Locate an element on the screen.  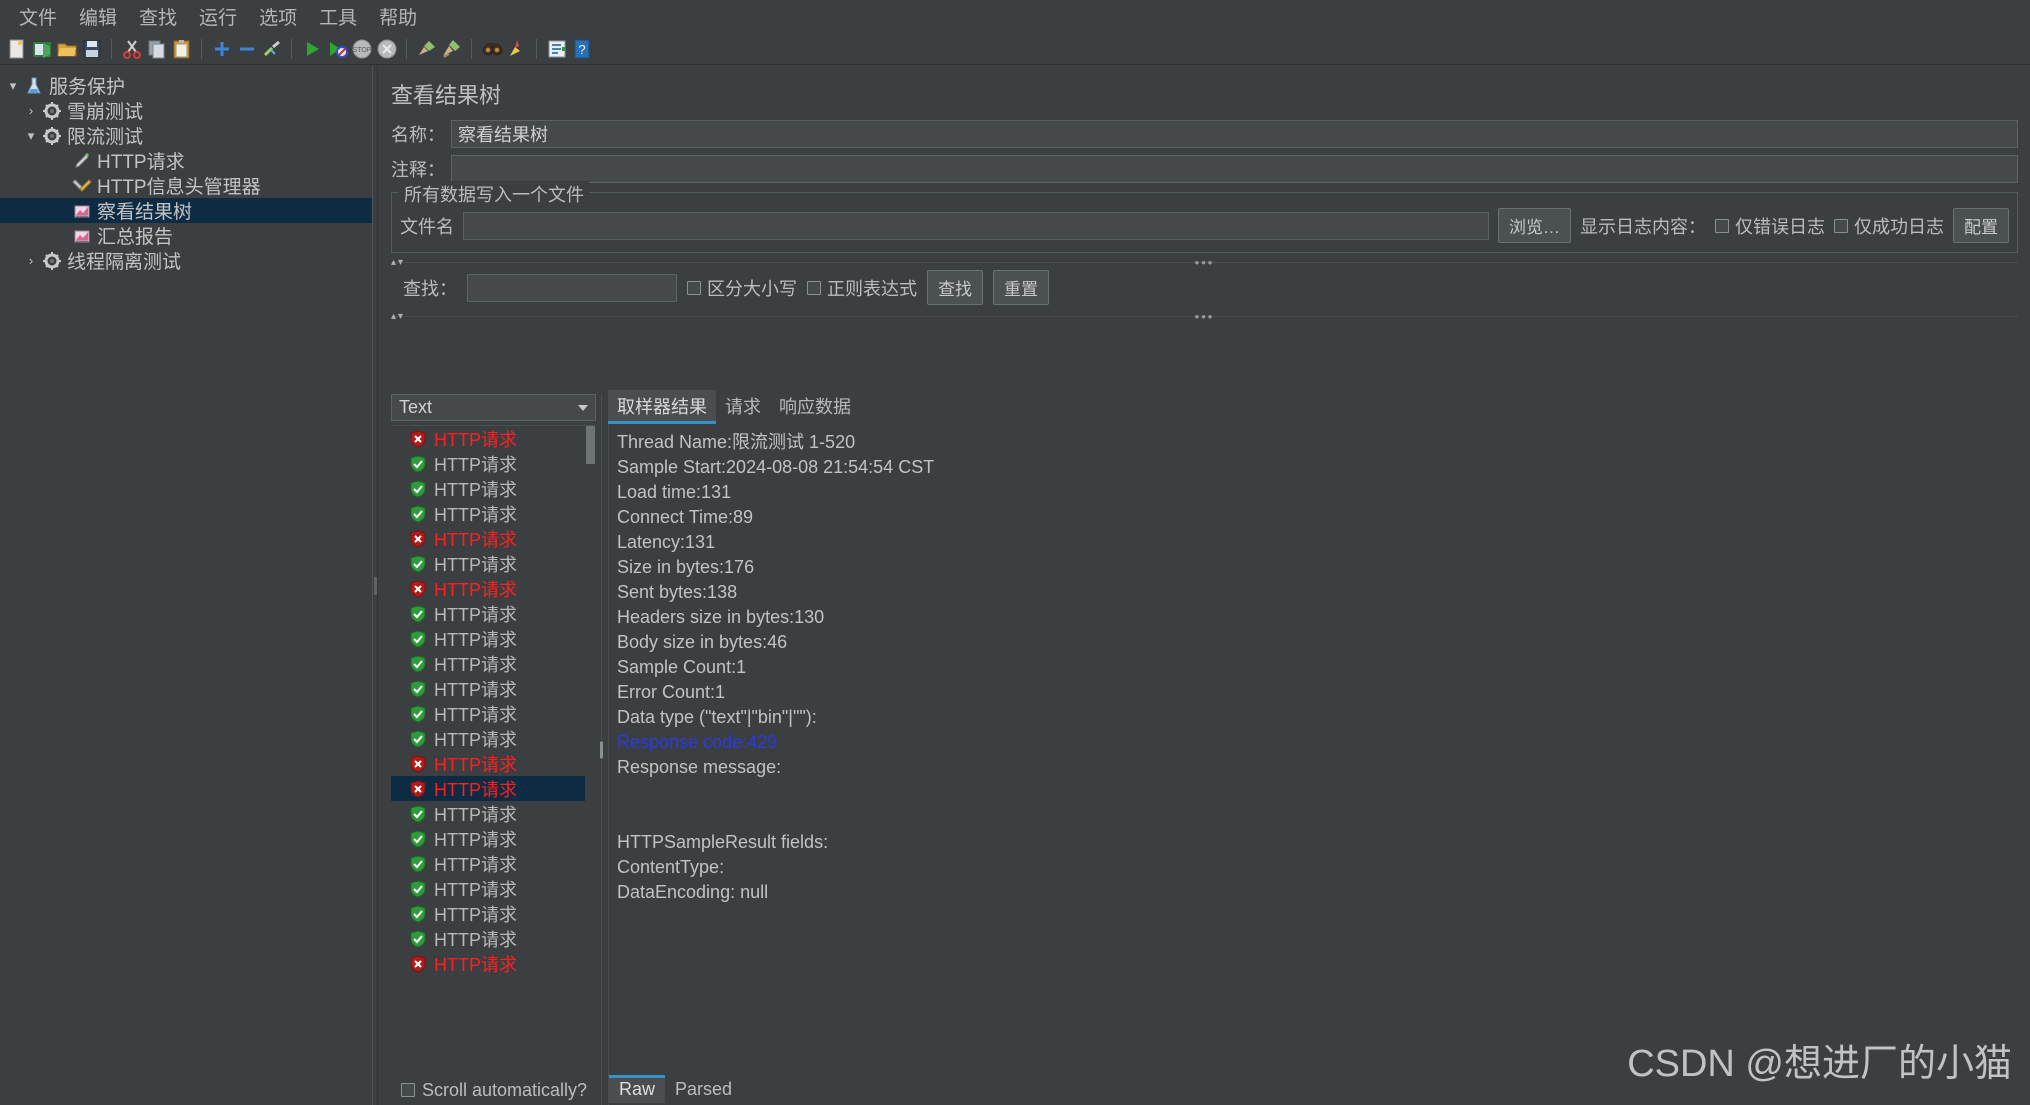
result-list-scrollbar is located at coordinates (590, 750).